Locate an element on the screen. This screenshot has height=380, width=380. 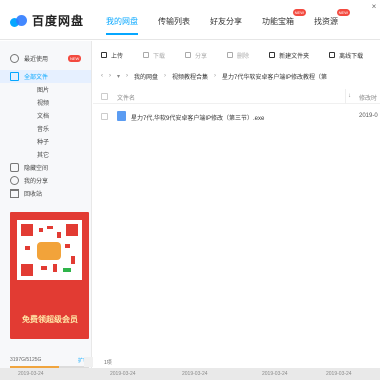
new-folder-button: 新建文件夹 is located at coordinates (289, 55).